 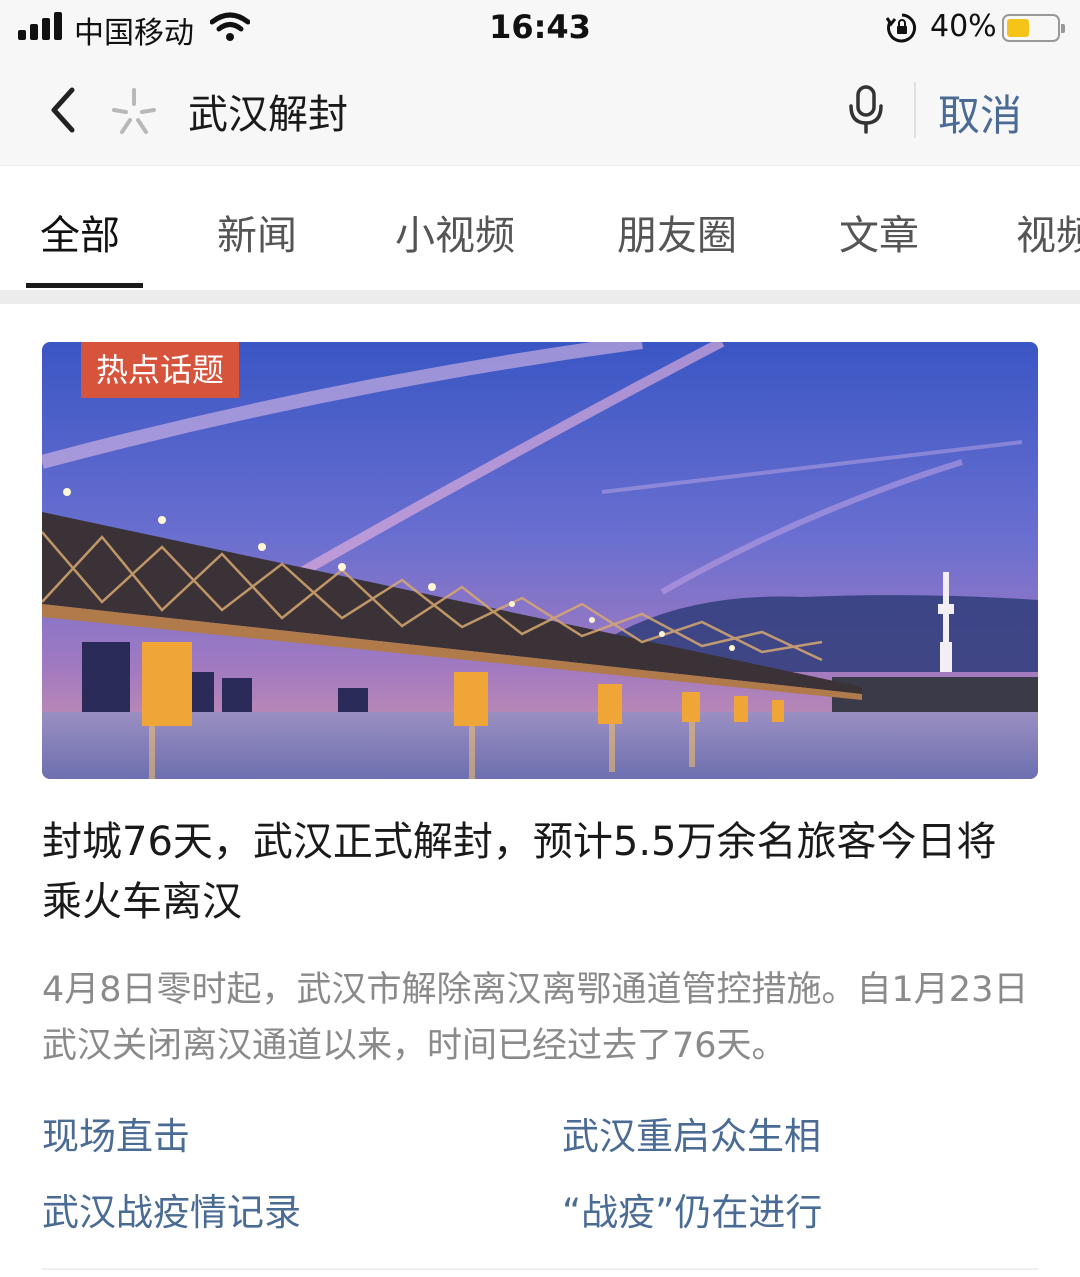 What do you see at coordinates (171, 1209) in the screenshot?
I see `link-epidemic-record: 武汉战疫情记录` at bounding box center [171, 1209].